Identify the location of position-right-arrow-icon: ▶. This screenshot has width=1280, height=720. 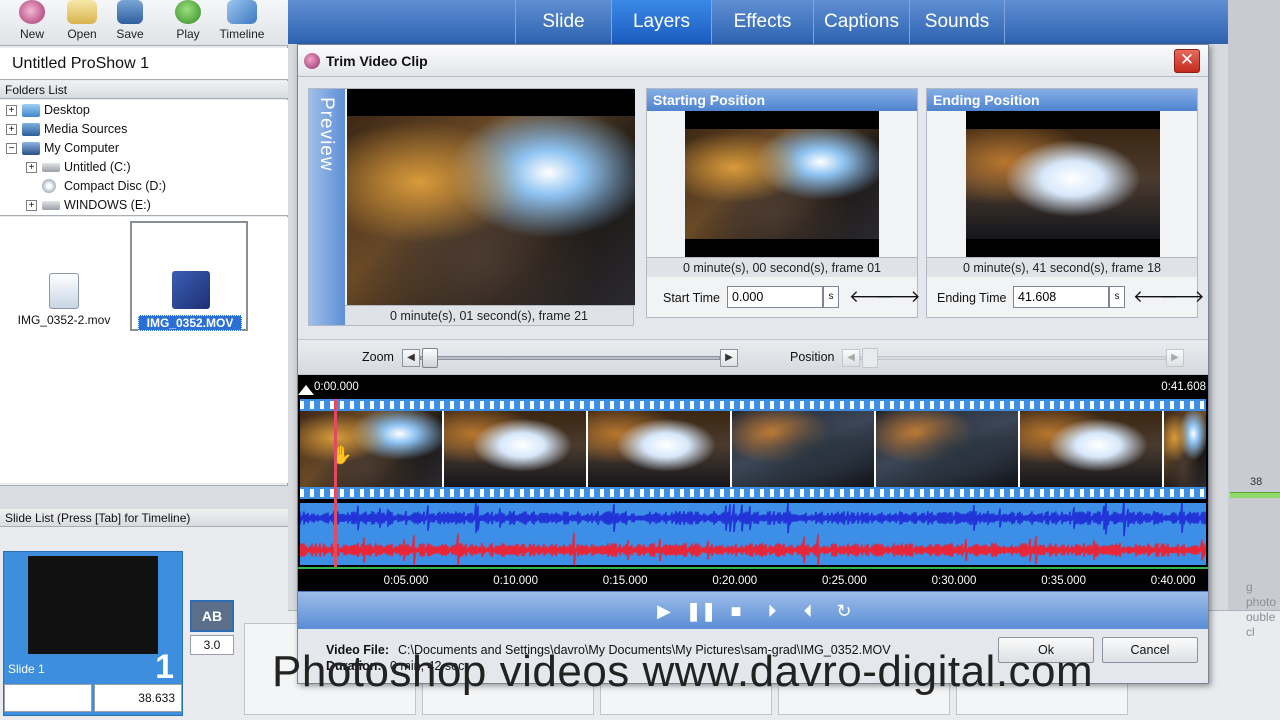
(1175, 358).